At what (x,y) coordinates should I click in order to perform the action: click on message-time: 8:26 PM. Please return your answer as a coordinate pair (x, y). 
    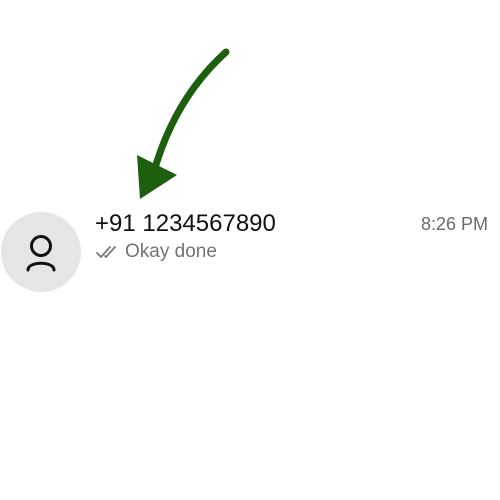
    Looking at the image, I should click on (454, 224).